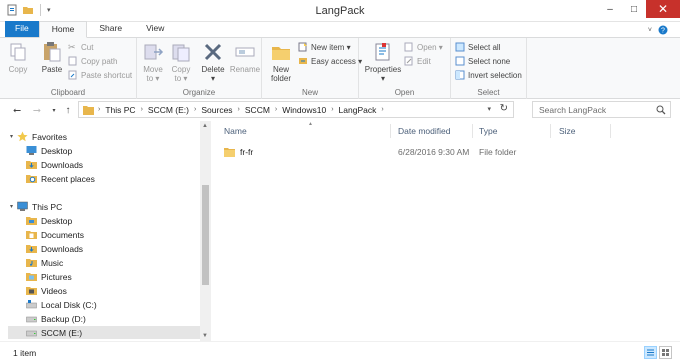 Image resolution: width=680 pixels, height=363 pixels. Describe the element at coordinates (174, 110) in the screenshot. I see `breadcrumb-sccm-drive: SCCM (E:) ›` at that location.